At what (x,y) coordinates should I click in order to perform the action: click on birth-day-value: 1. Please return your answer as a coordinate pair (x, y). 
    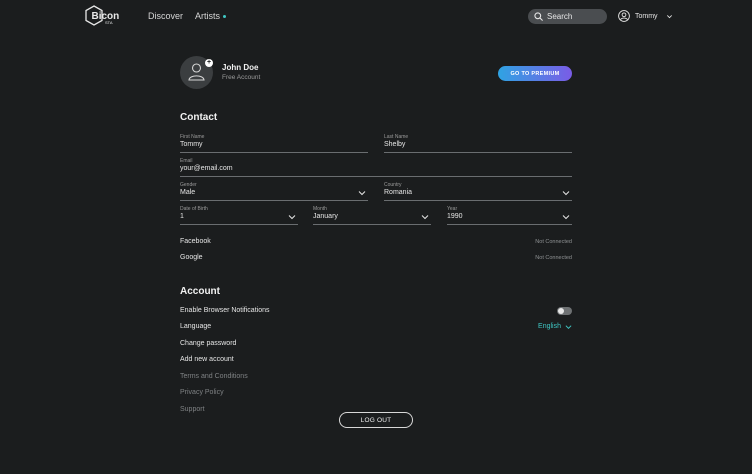
    Looking at the image, I should click on (182, 216).